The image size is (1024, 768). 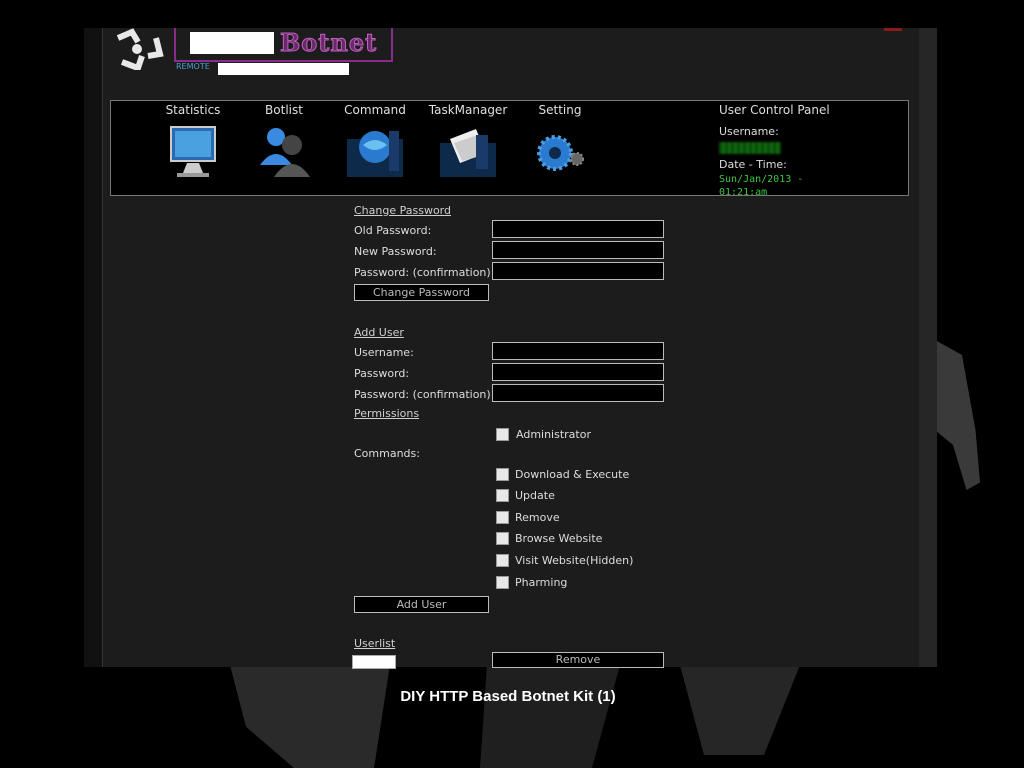 I want to click on add-user-title: Add User, so click(x=379, y=332).